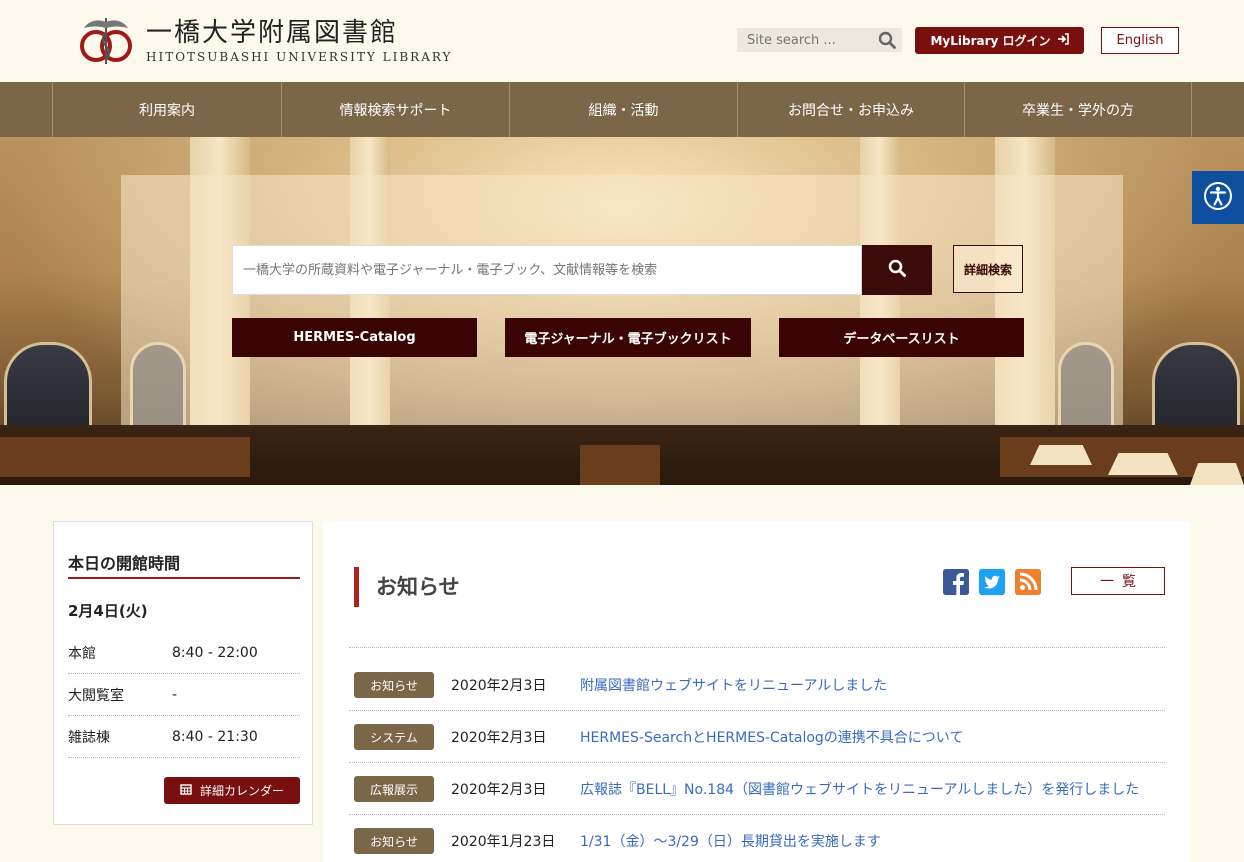 This screenshot has width=1244, height=862. Describe the element at coordinates (990, 41) in the screenshot. I see `mylibrary-login-label: MyLibrary ログイン` at that location.